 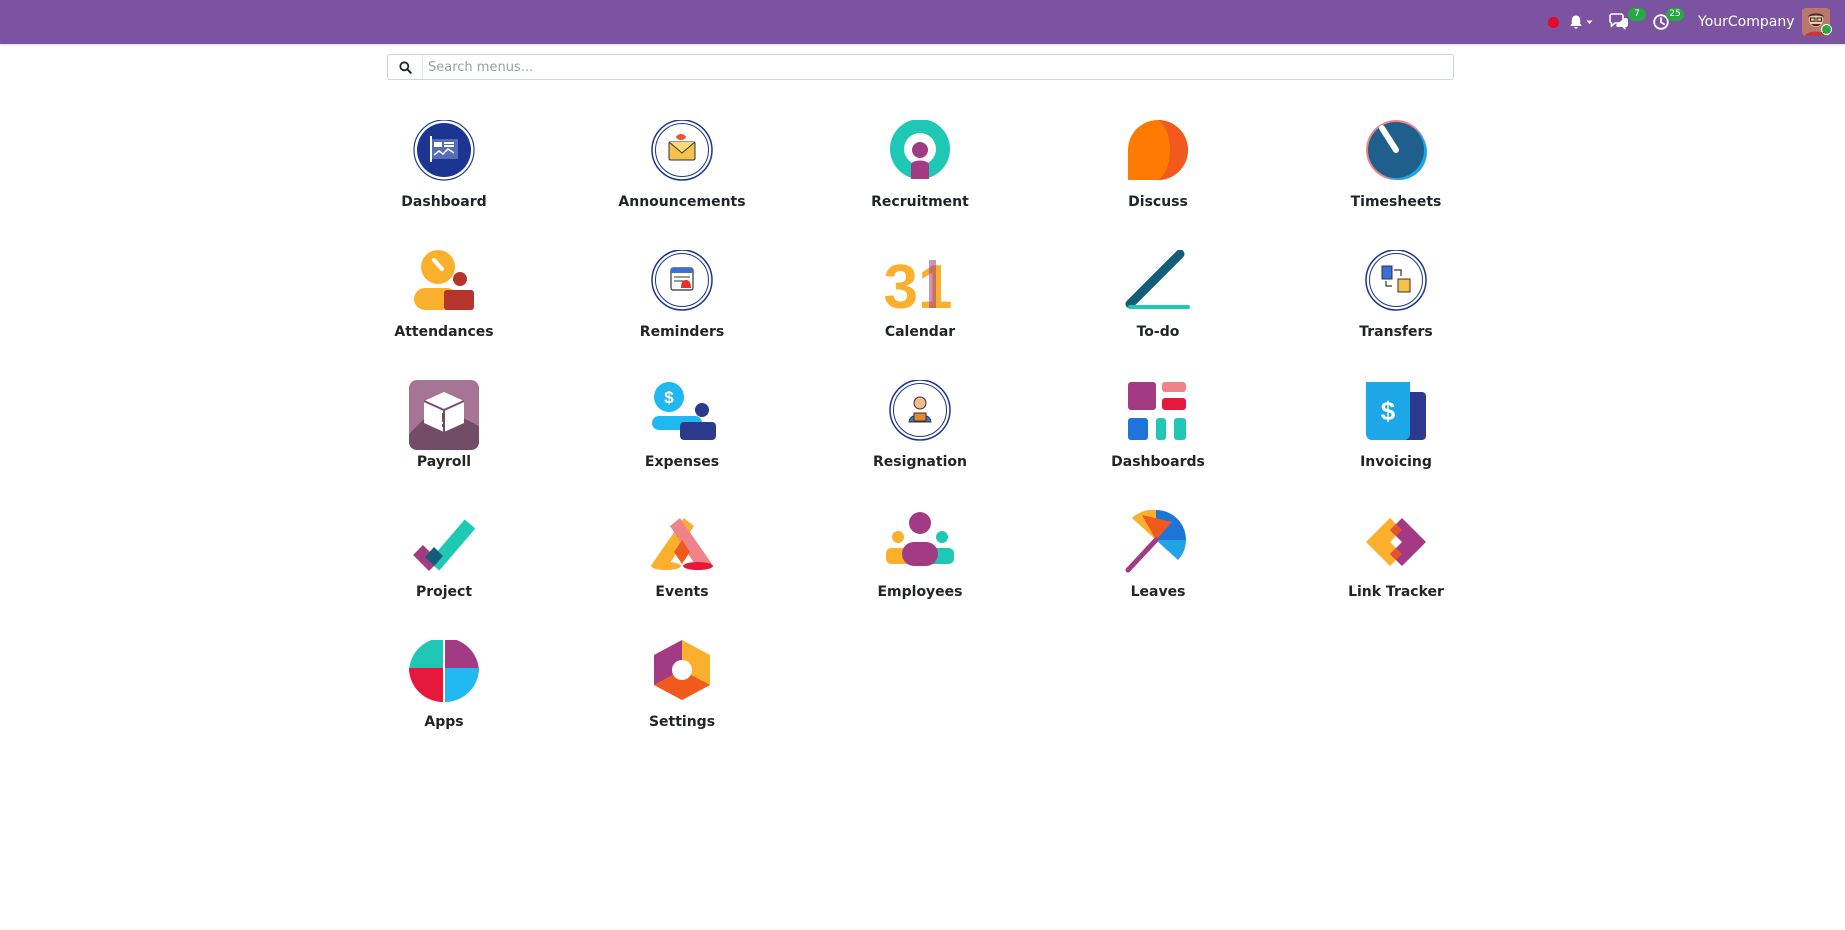 What do you see at coordinates (1158, 332) in the screenshot?
I see `app-label: To-do` at bounding box center [1158, 332].